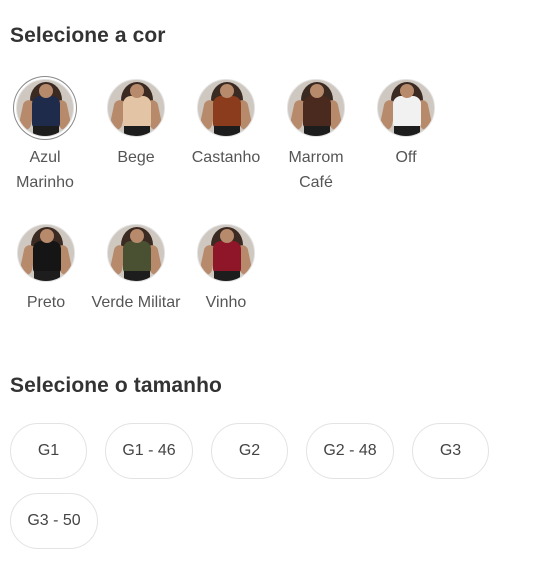 The width and height of the screenshot is (560, 570). What do you see at coordinates (116, 385) in the screenshot?
I see `size-section-title: Selecione o tamanho` at bounding box center [116, 385].